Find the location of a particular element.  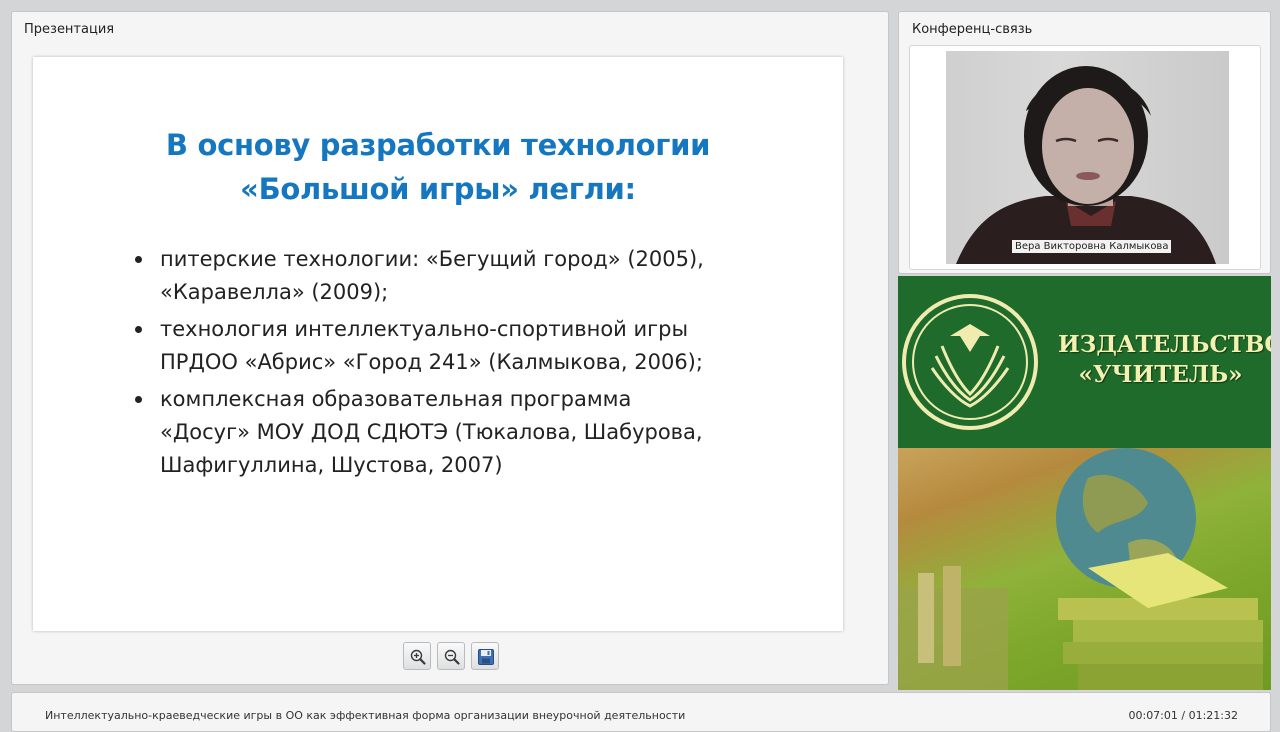

slide-title-line: В основу разработки технологии is located at coordinates (438, 145).